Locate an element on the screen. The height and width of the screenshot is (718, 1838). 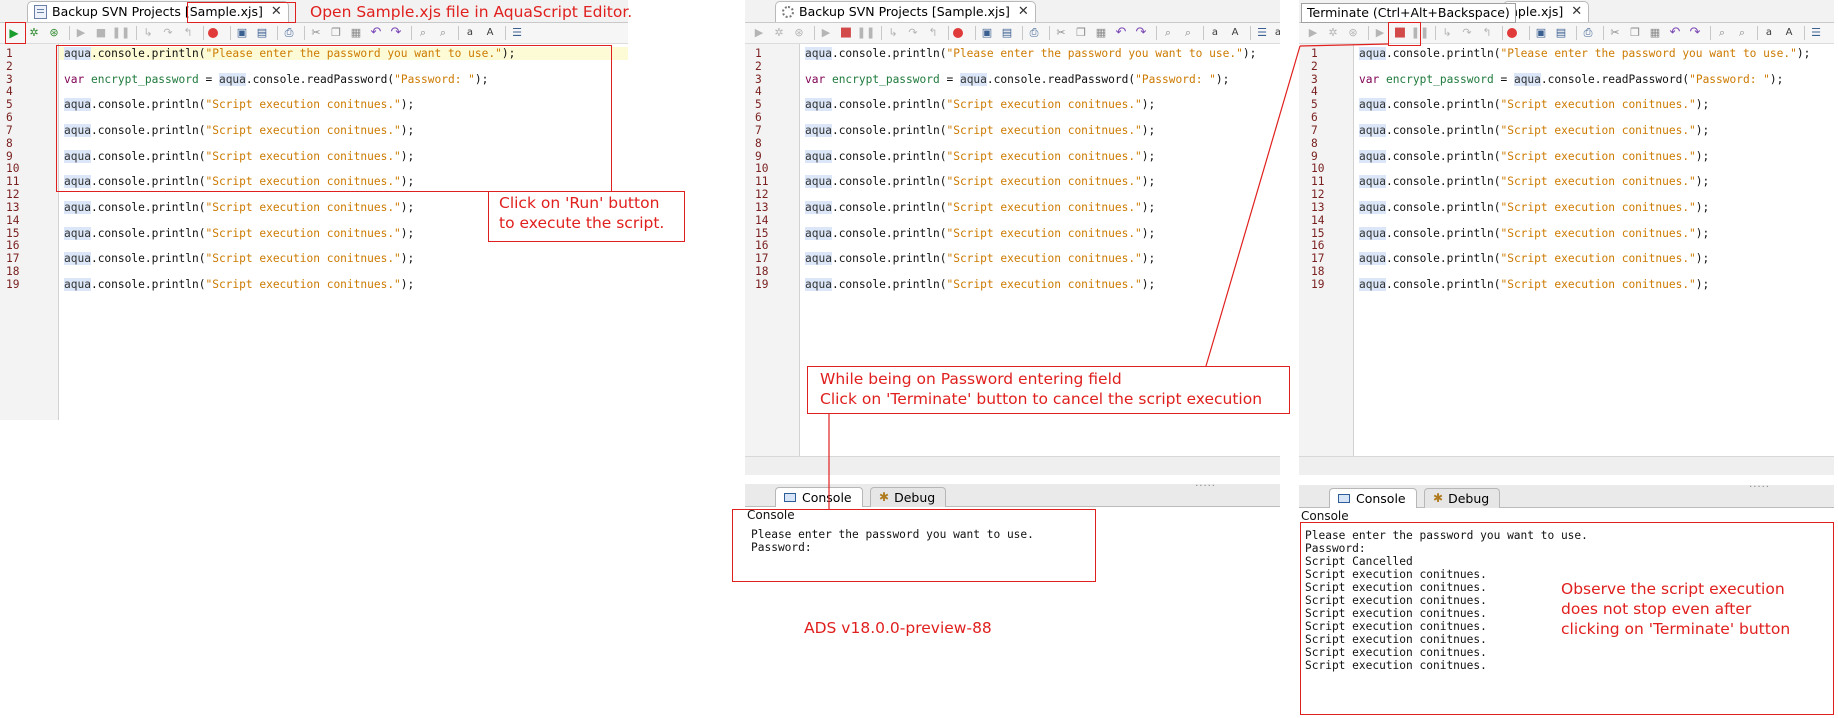
line-number: 4 is located at coordinates (1314, 92).